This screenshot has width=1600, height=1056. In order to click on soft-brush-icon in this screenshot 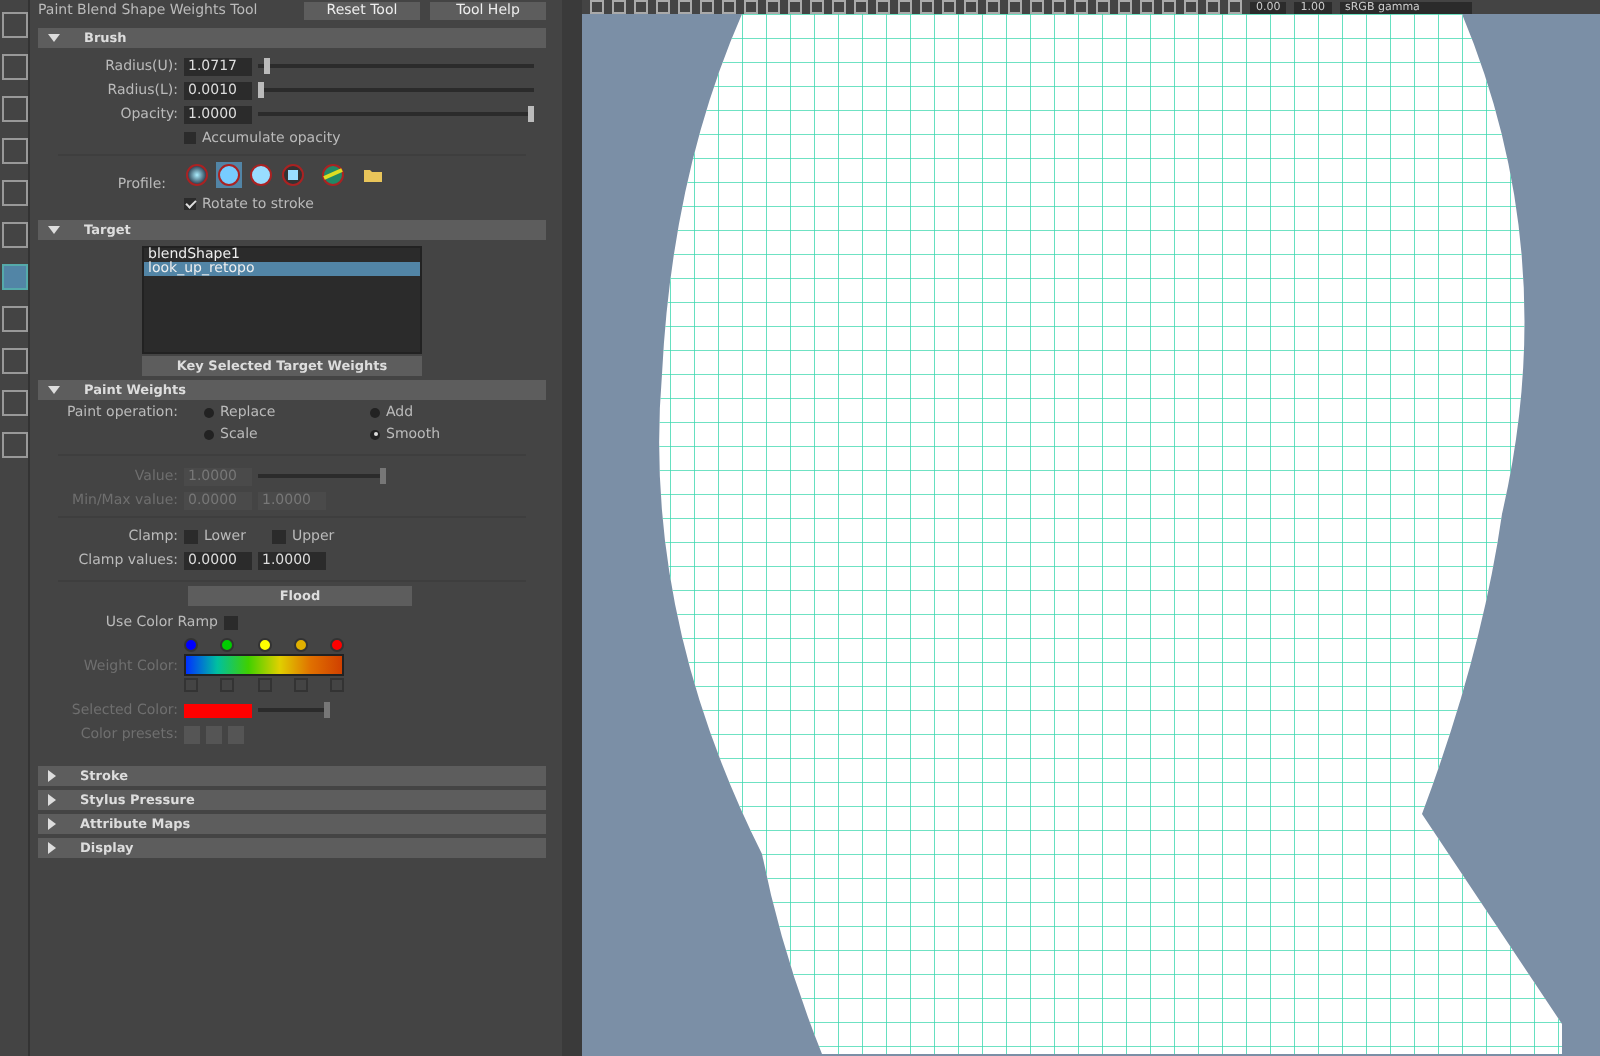, I will do `click(197, 174)`.